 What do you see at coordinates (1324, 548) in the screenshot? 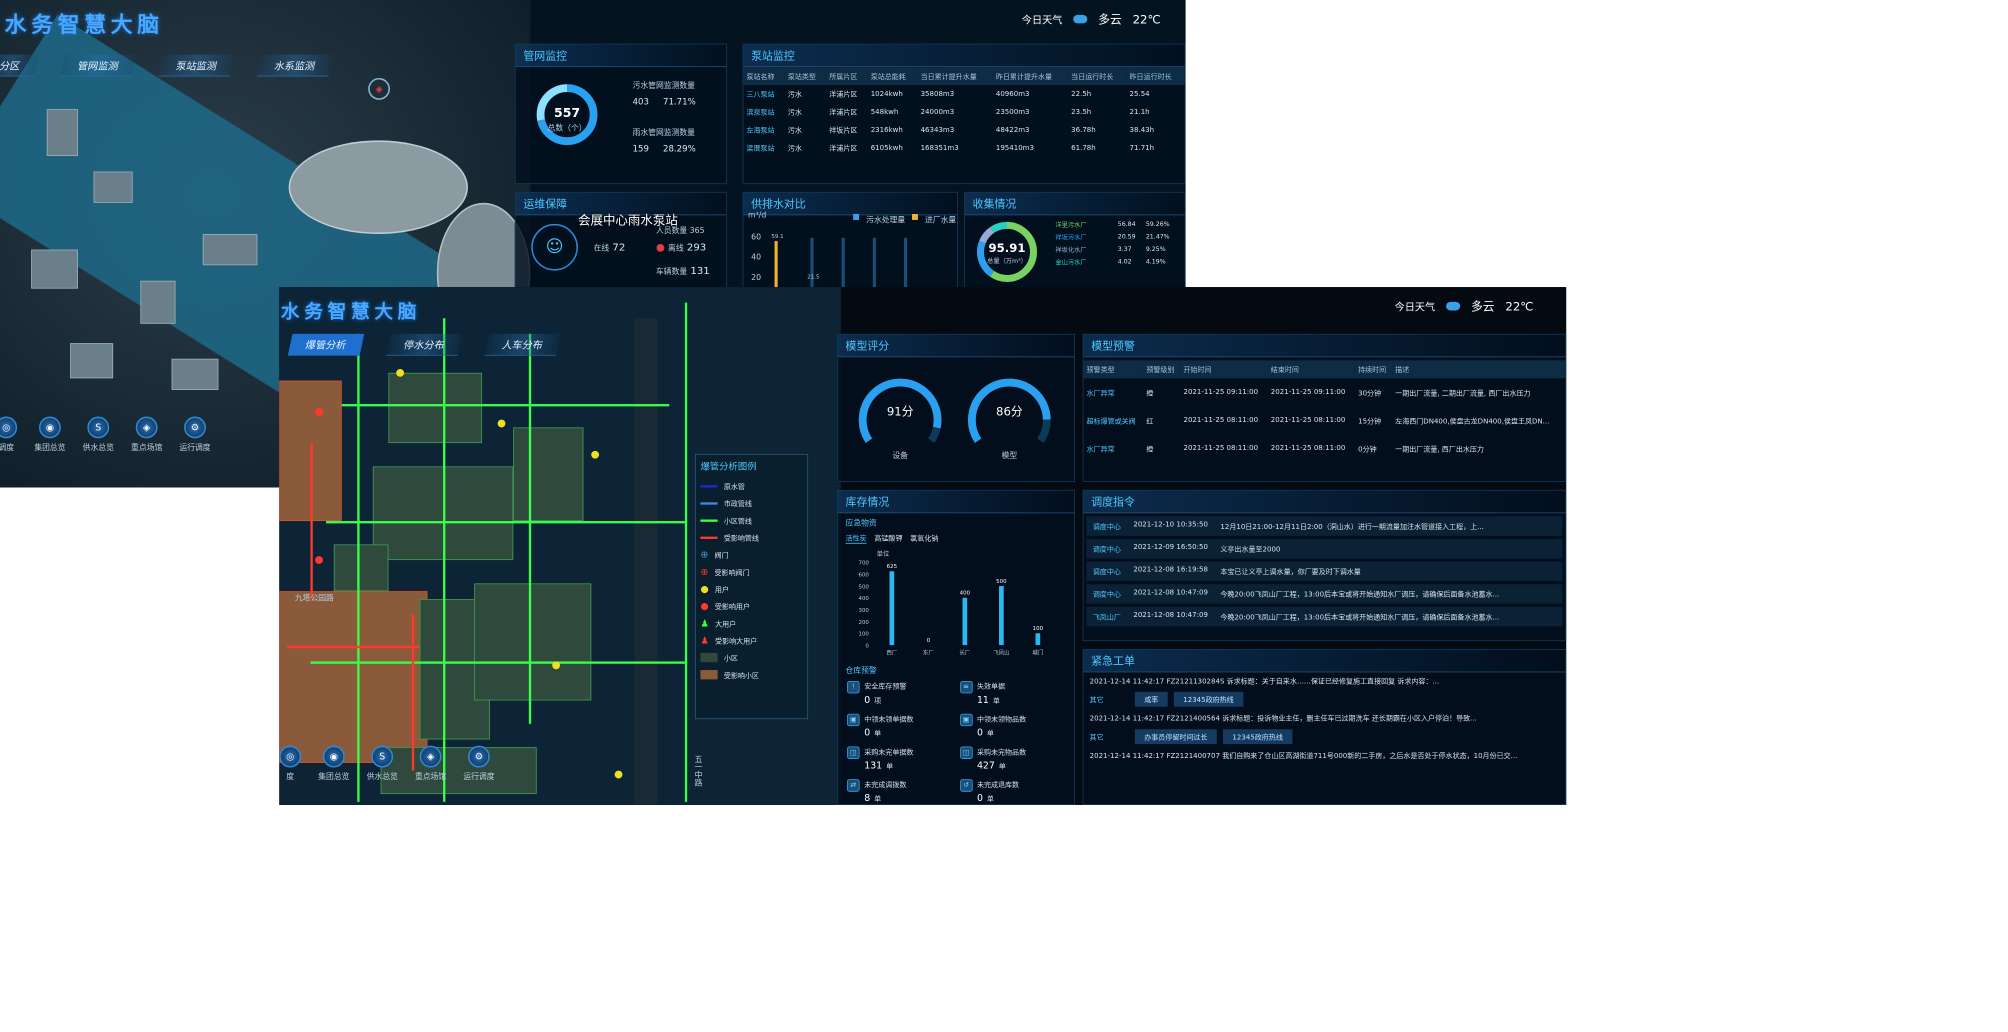
I see `list-item: 调度中心 2021-12-09 16:50:50 义亭出水量至2000` at bounding box center [1324, 548].